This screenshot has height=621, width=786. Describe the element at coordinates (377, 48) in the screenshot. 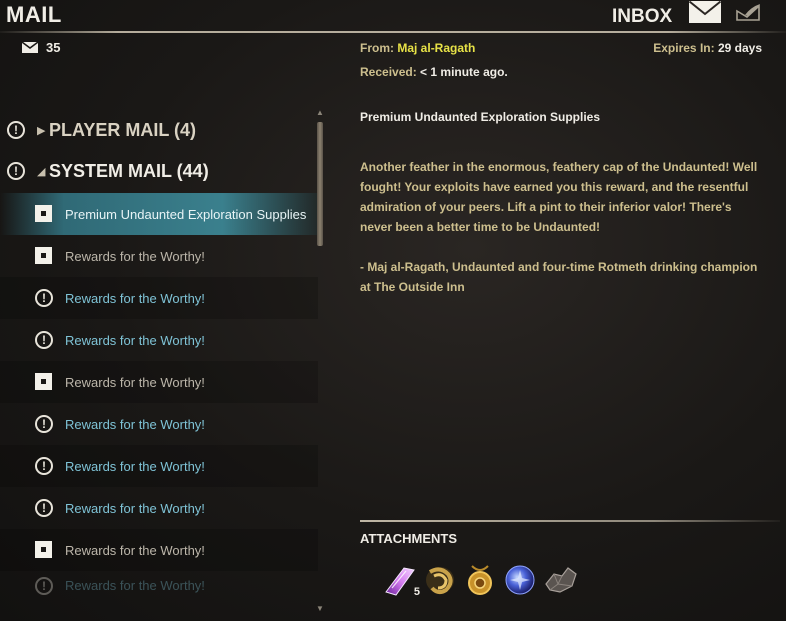

I see `from-label: From:` at that location.